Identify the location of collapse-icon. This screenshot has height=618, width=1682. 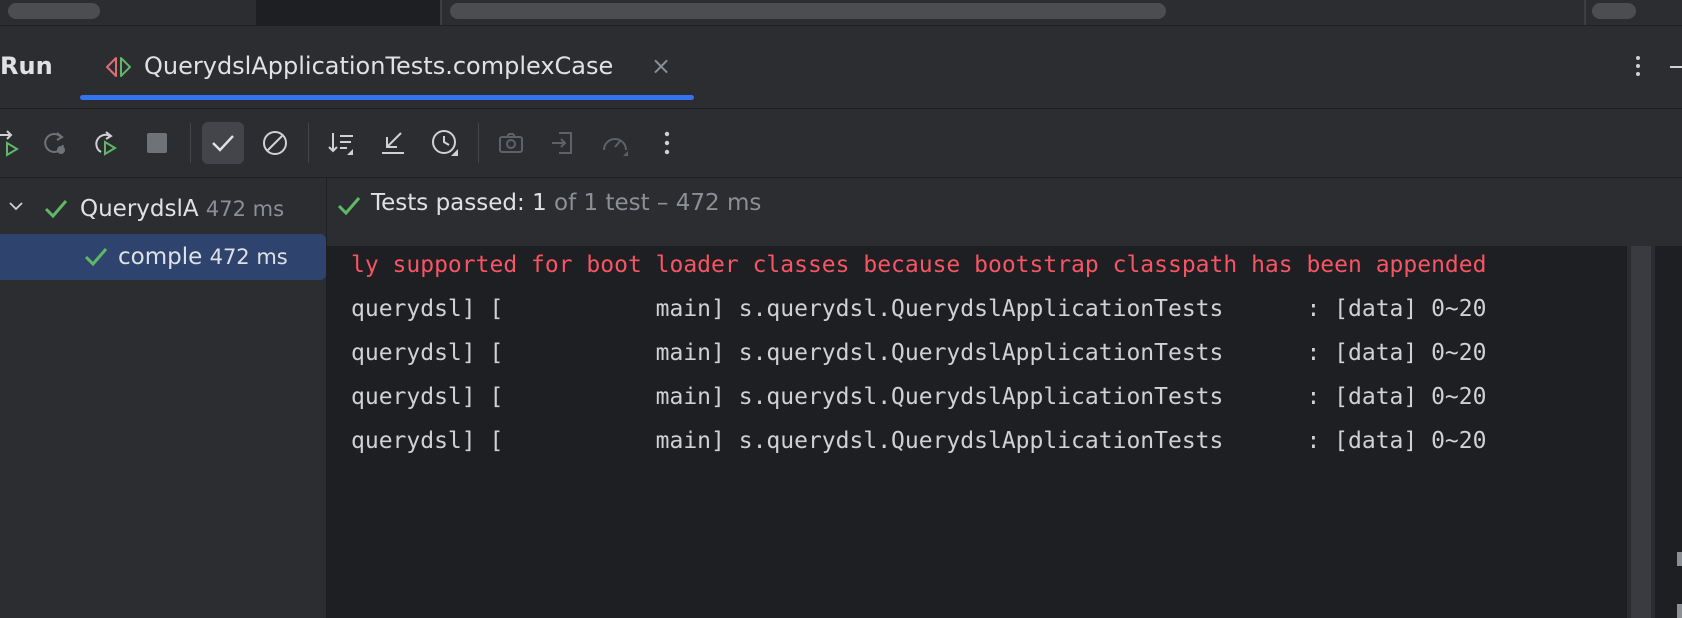
(393, 143).